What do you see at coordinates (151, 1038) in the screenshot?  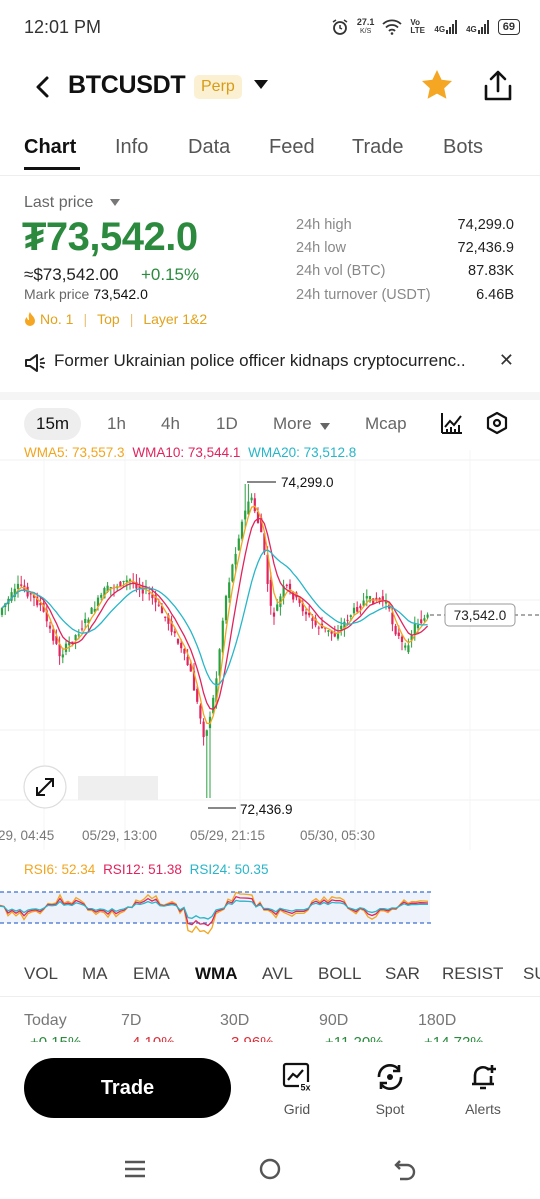 I see `perf-value-7d: -4.10%` at bounding box center [151, 1038].